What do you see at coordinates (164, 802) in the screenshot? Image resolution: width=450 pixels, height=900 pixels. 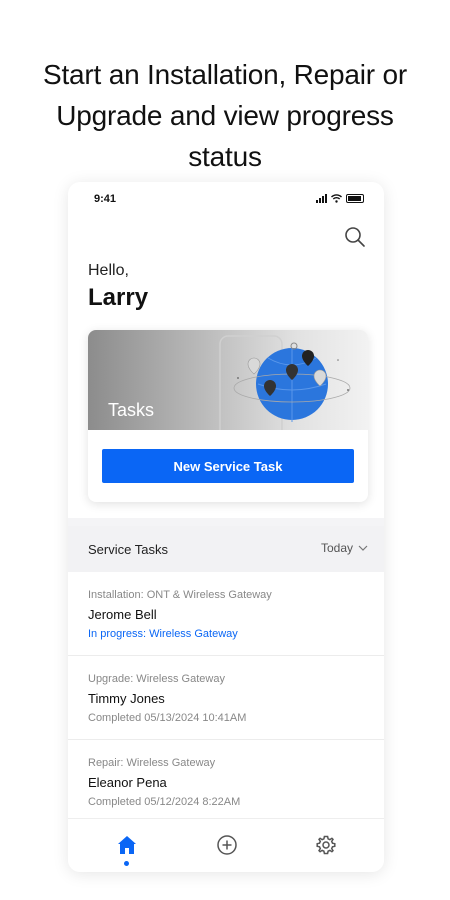 I see `task-status: Completed 05/12/2024 8:22AM` at bounding box center [164, 802].